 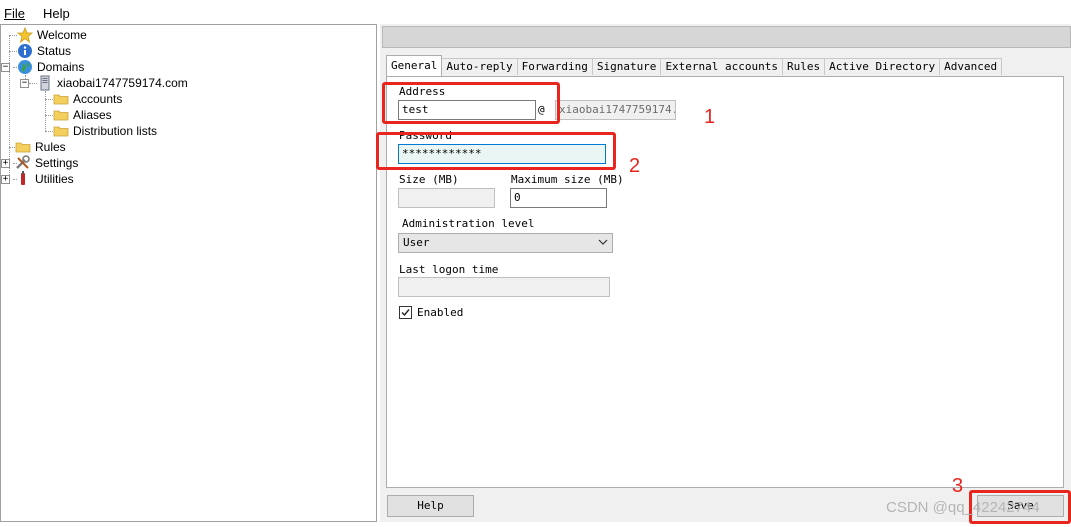 What do you see at coordinates (535, 12) in the screenshot?
I see `menu-bar: File Help` at bounding box center [535, 12].